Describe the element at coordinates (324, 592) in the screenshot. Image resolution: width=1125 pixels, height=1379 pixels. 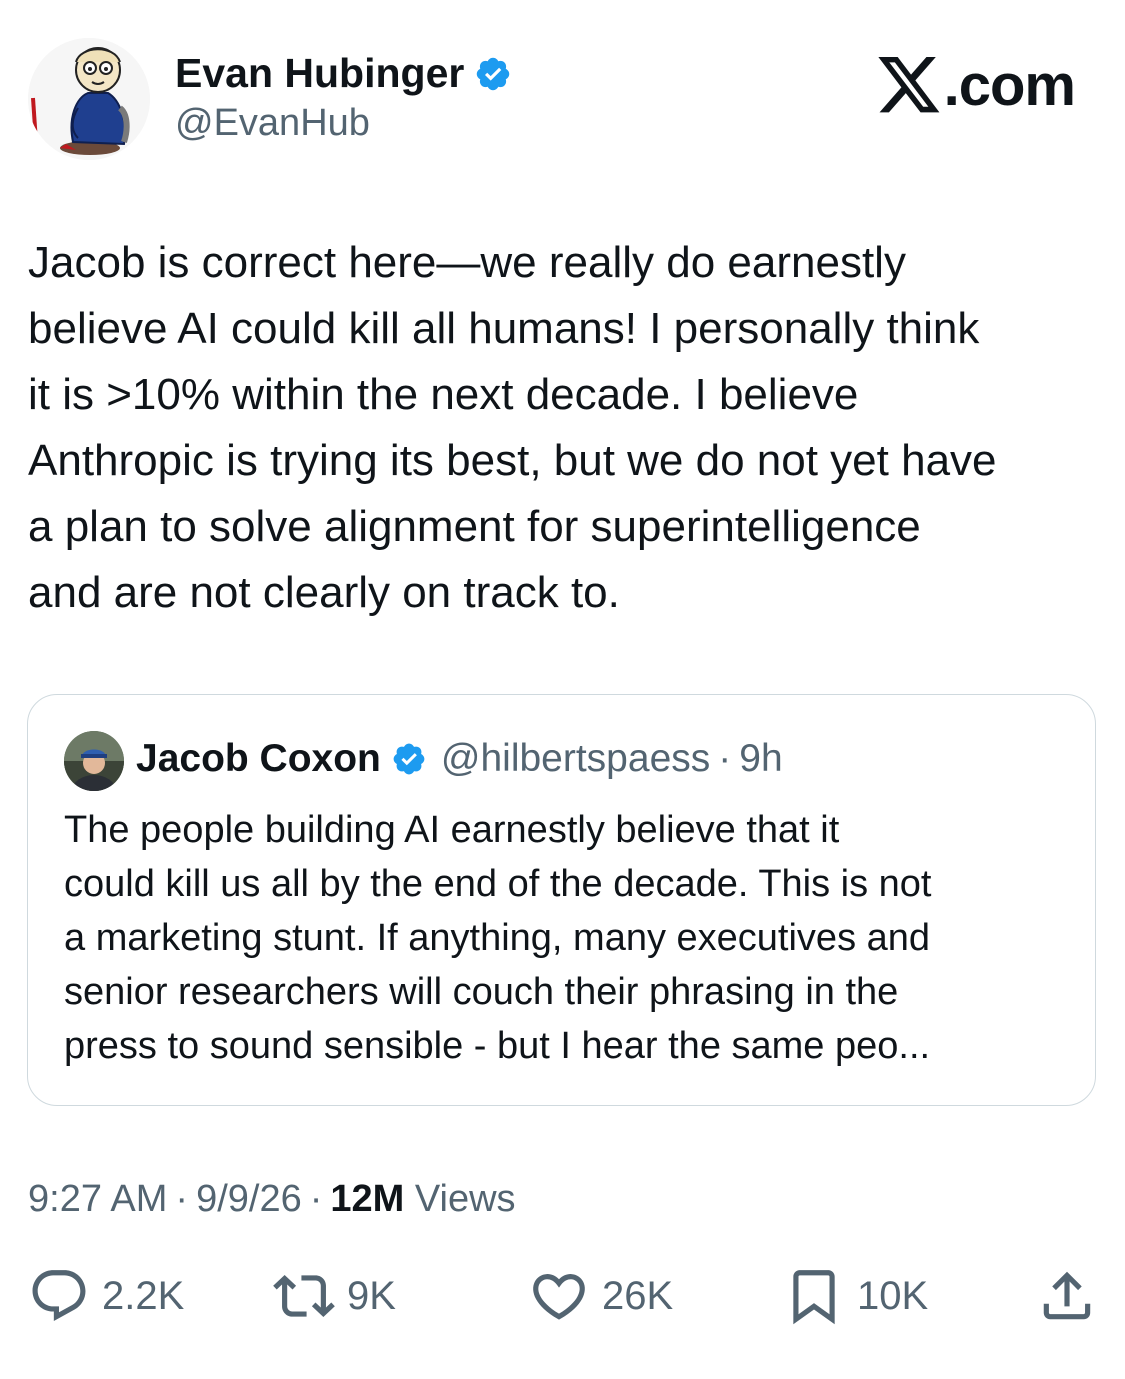
I see `tweet-line: and are not clearly on track to.` at that location.